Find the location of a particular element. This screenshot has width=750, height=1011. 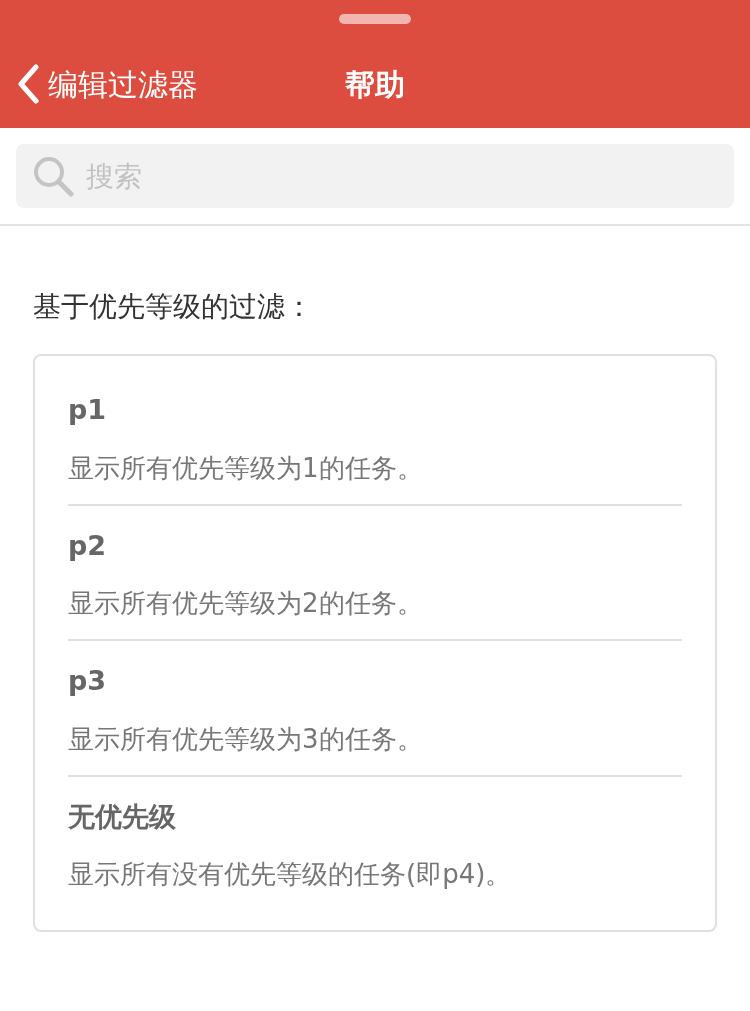

filter-name: p1 is located at coordinates (88, 410).